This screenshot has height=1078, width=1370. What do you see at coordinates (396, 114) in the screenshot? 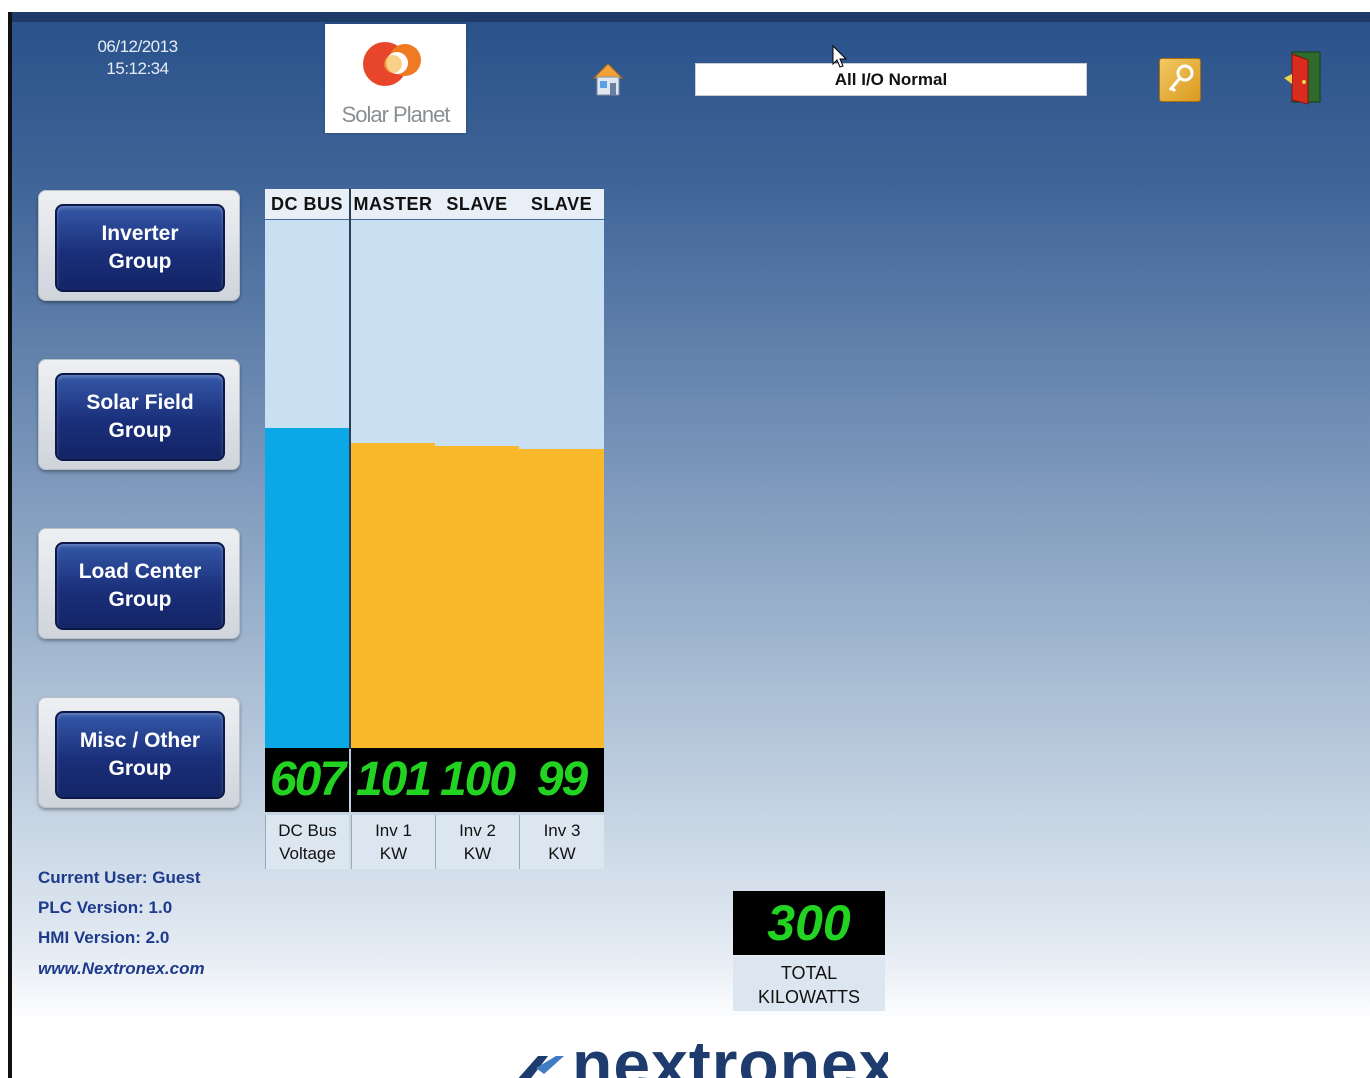
I see `logo-text: Solar Planet` at bounding box center [396, 114].